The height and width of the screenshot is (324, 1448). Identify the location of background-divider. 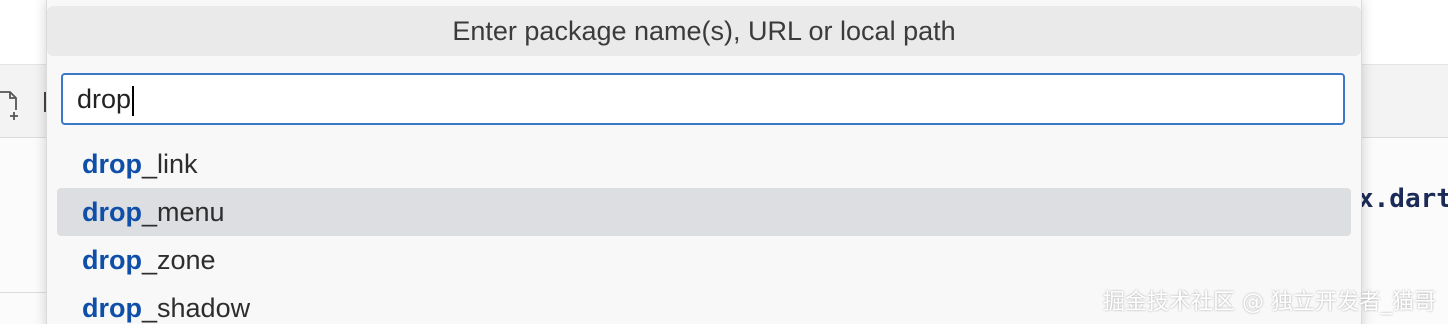
(23, 292).